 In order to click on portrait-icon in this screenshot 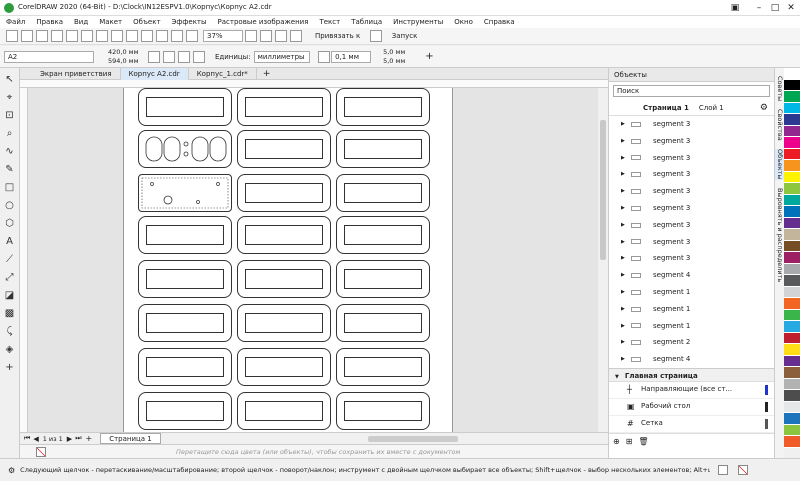, I will do `click(154, 56)`.